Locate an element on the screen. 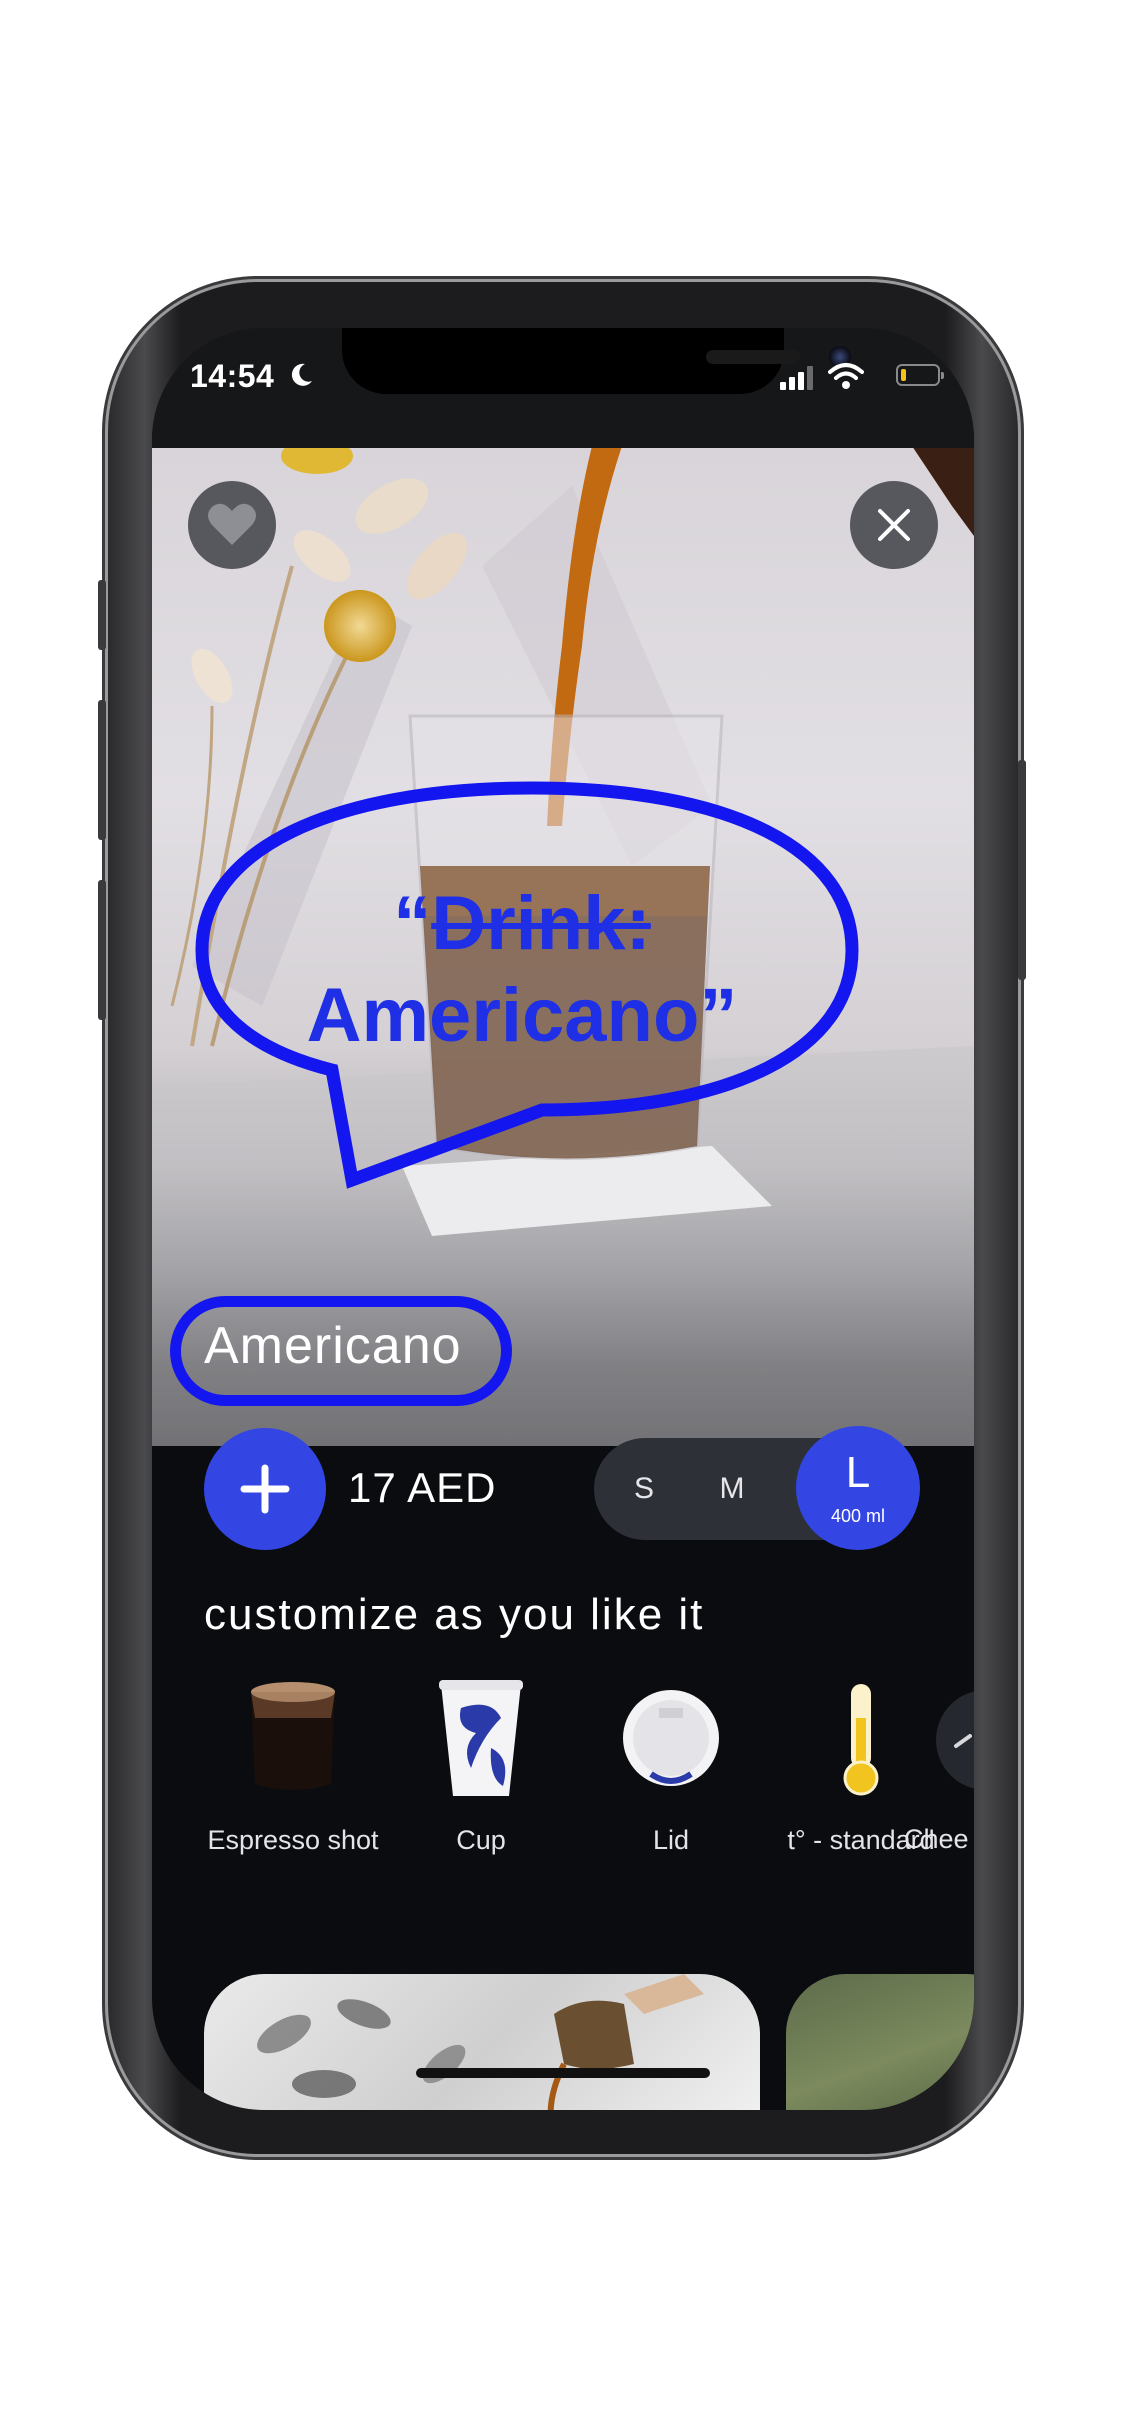 The width and height of the screenshot is (1125, 2436). favorite-button is located at coordinates (232, 525).